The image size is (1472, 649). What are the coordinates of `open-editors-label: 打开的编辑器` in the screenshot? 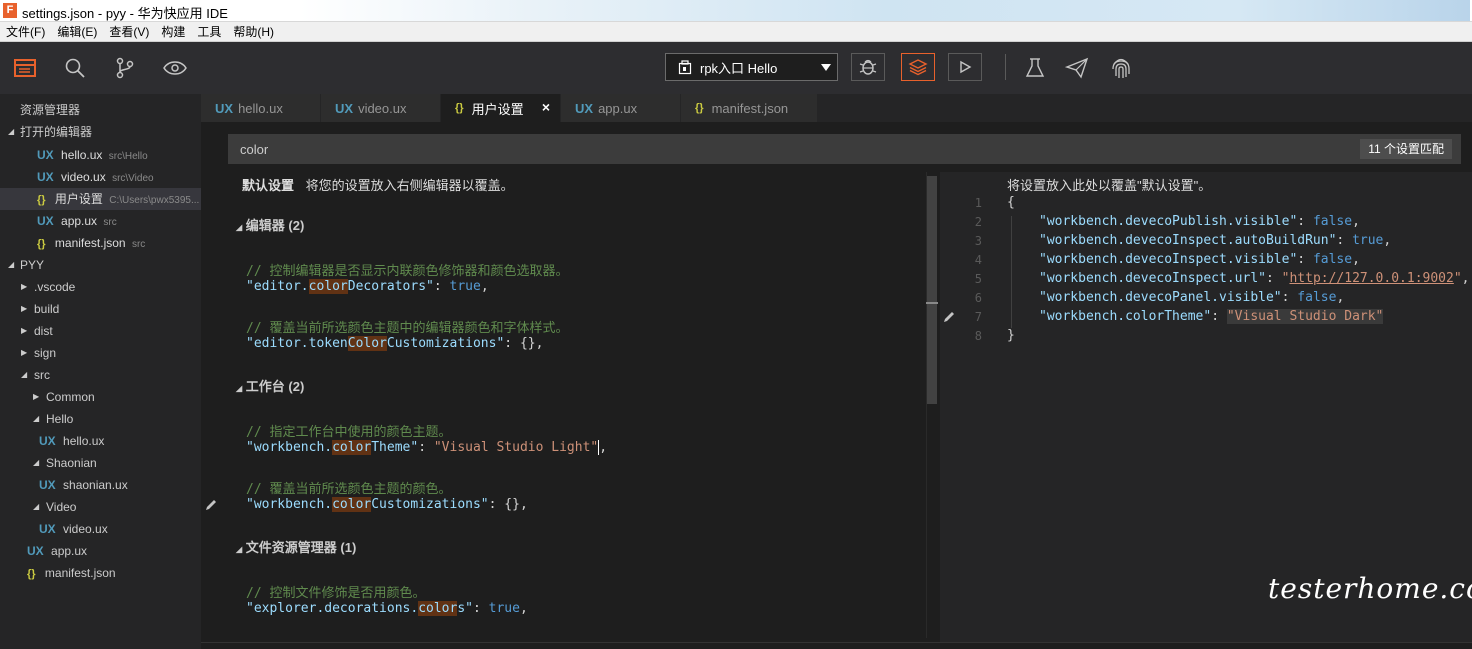 It's located at (56, 132).